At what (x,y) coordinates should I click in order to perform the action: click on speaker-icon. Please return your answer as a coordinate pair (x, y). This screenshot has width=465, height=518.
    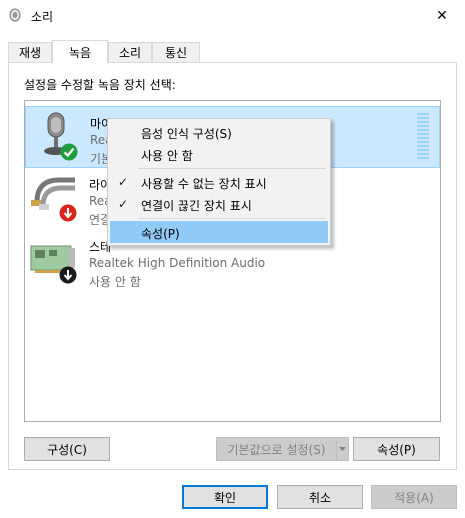
    Looking at the image, I should click on (15, 15).